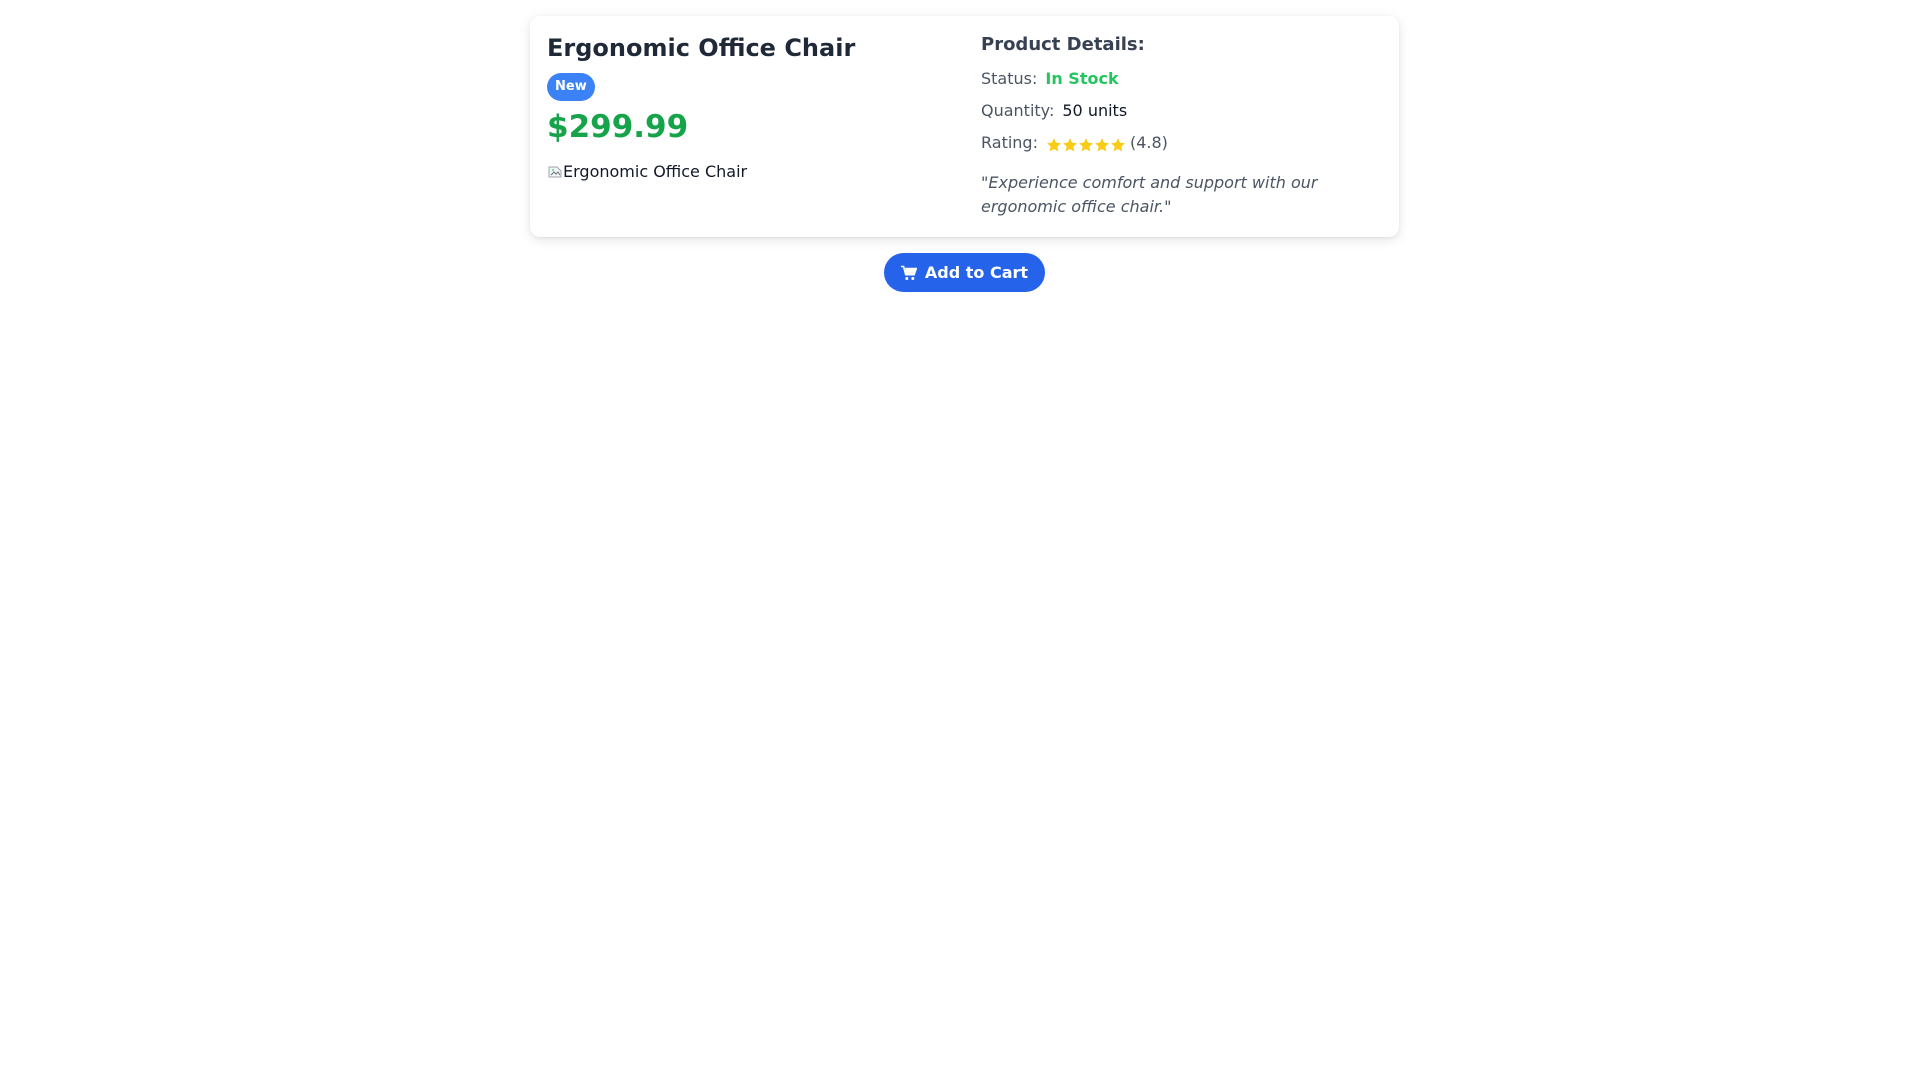 The width and height of the screenshot is (1920, 1080). Describe the element at coordinates (555, 172) in the screenshot. I see `broken-image-icon` at that location.